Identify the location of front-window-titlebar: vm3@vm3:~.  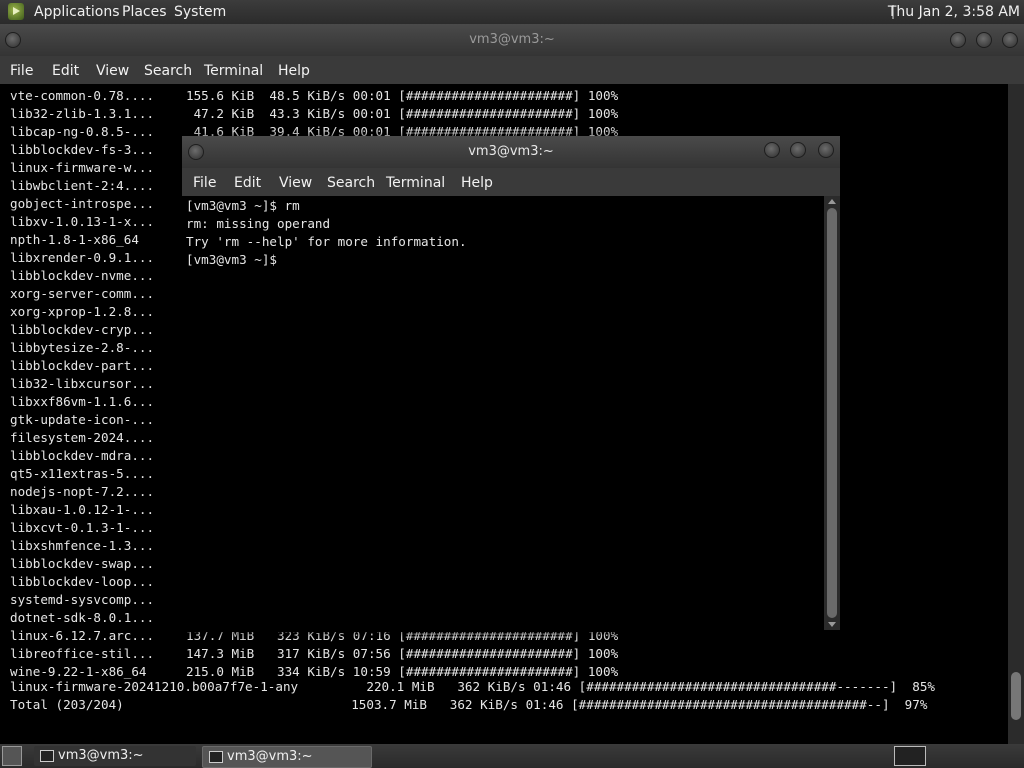
(511, 152).